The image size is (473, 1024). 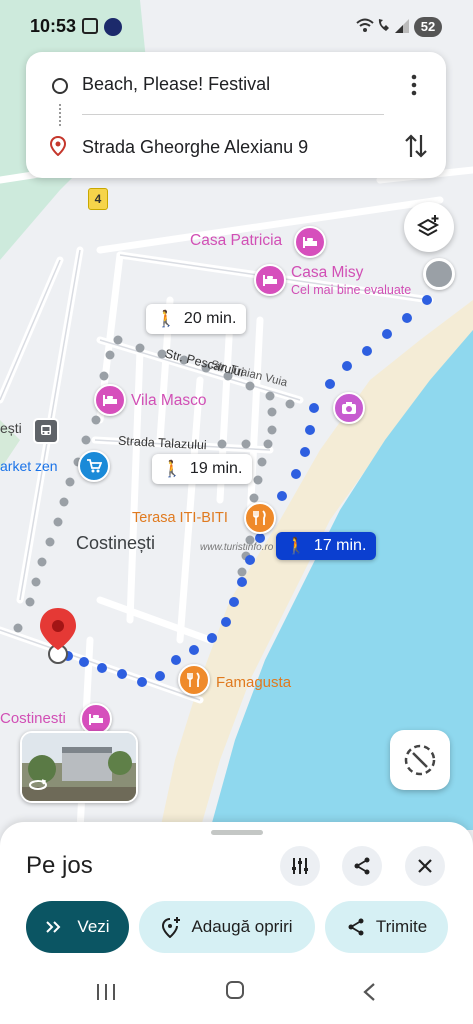 I want to click on route-connector, so click(x=61, y=115).